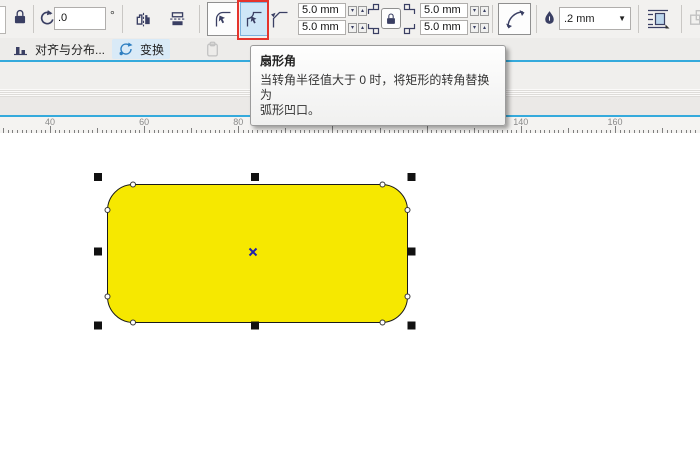 The height and width of the screenshot is (450, 700). I want to click on chamfer-corner-button, so click(279, 20).